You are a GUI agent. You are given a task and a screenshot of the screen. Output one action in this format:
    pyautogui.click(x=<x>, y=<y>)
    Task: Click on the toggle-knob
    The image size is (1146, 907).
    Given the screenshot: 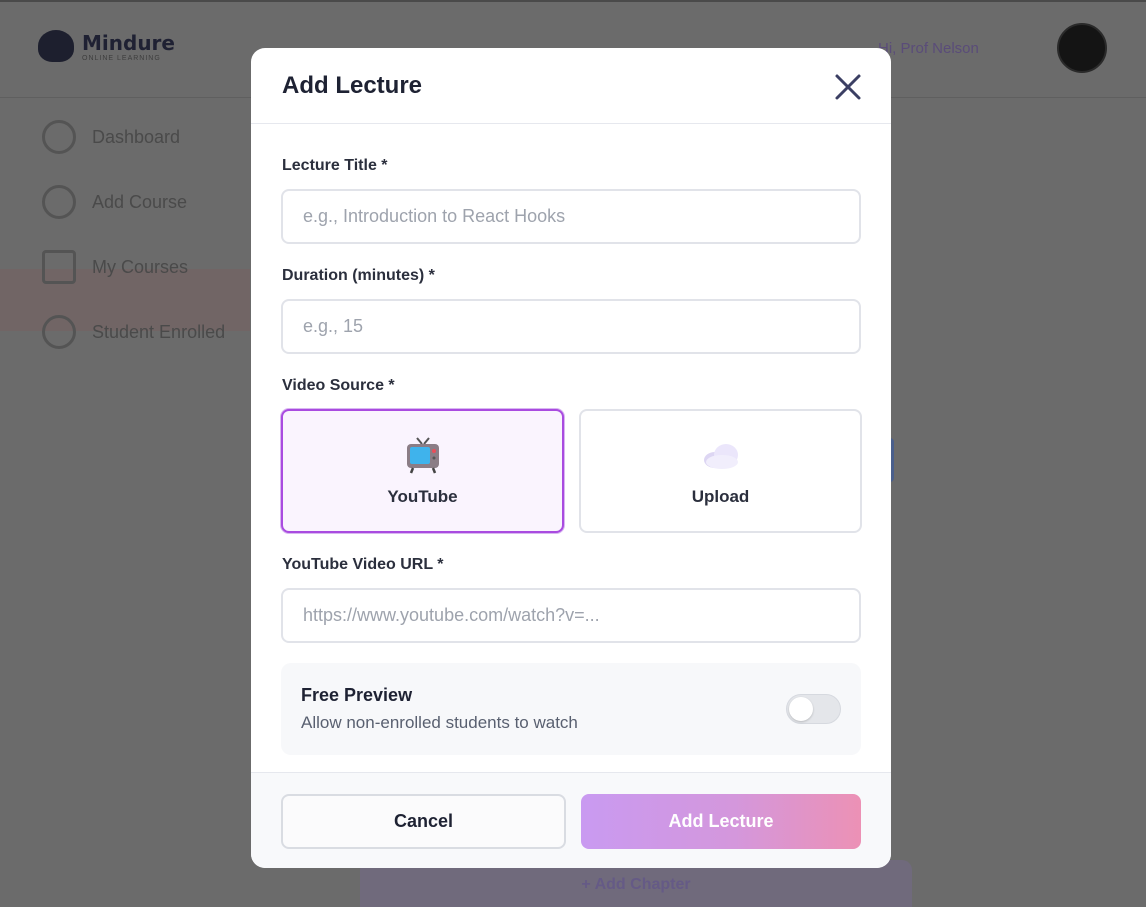 What is the action you would take?
    pyautogui.click(x=801, y=709)
    